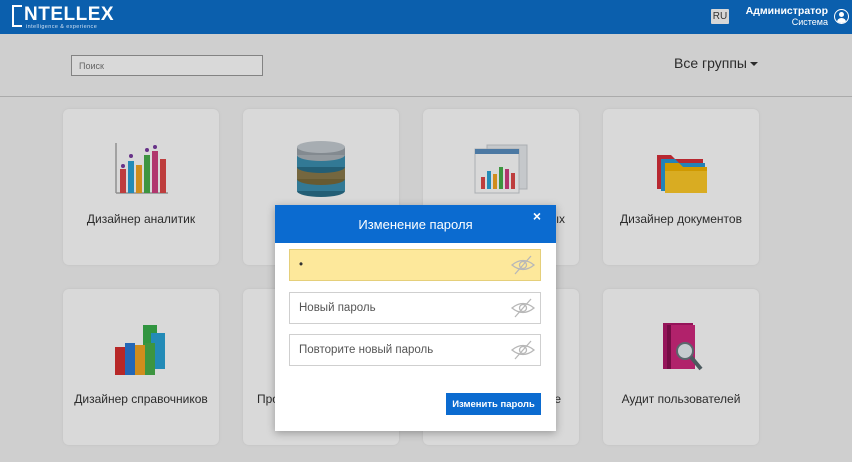  I want to click on logo-tagline: intelligence & experience, so click(62, 27).